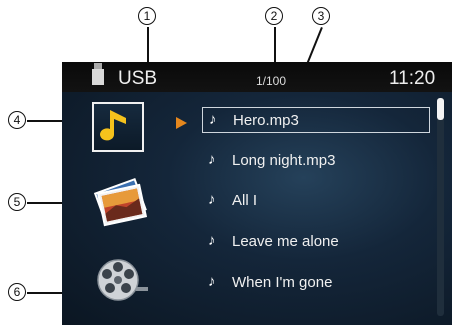 This screenshot has width=452, height=325. I want to click on track-title: All I, so click(245, 200).